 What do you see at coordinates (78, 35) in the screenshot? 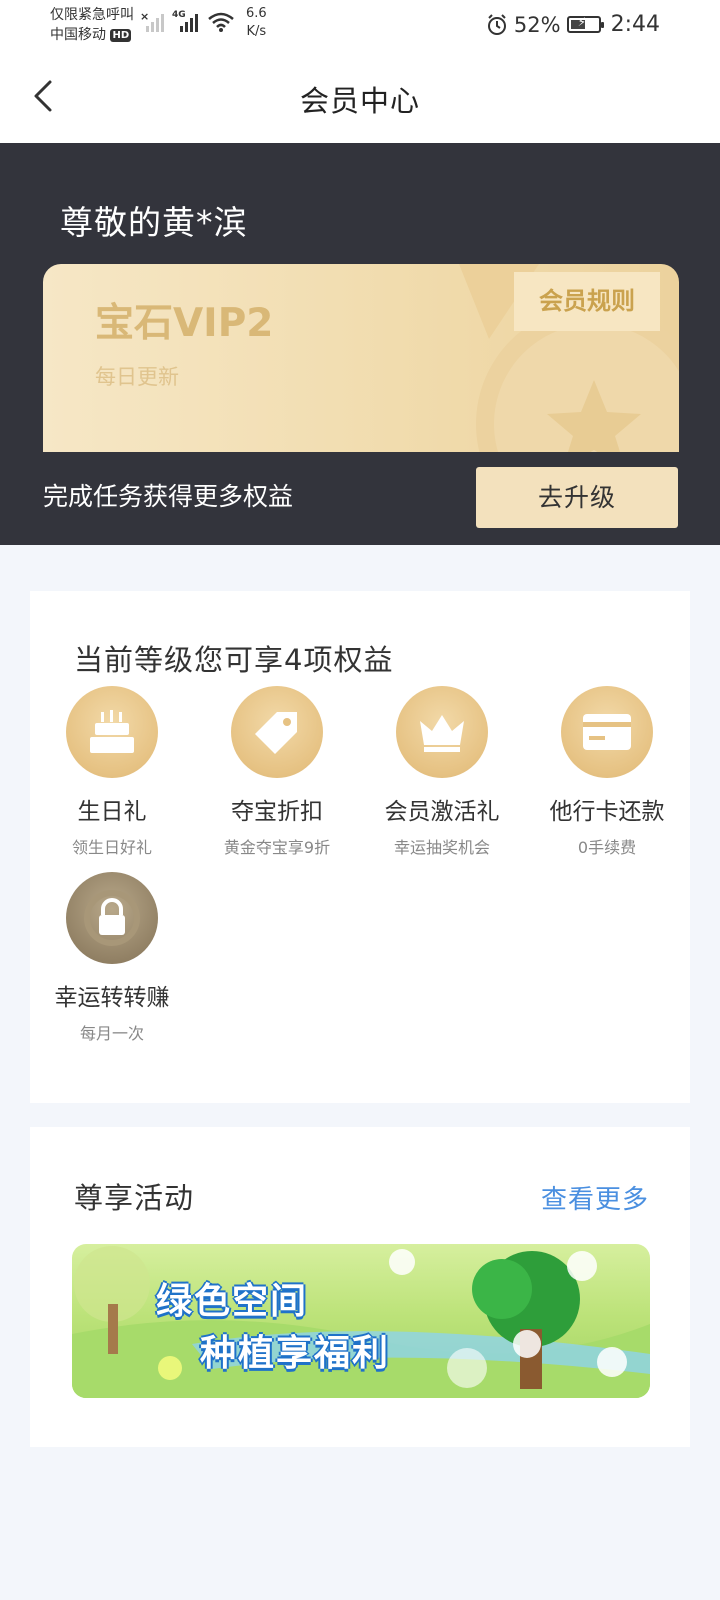
I see `carrier-name: 中国移动` at bounding box center [78, 35].